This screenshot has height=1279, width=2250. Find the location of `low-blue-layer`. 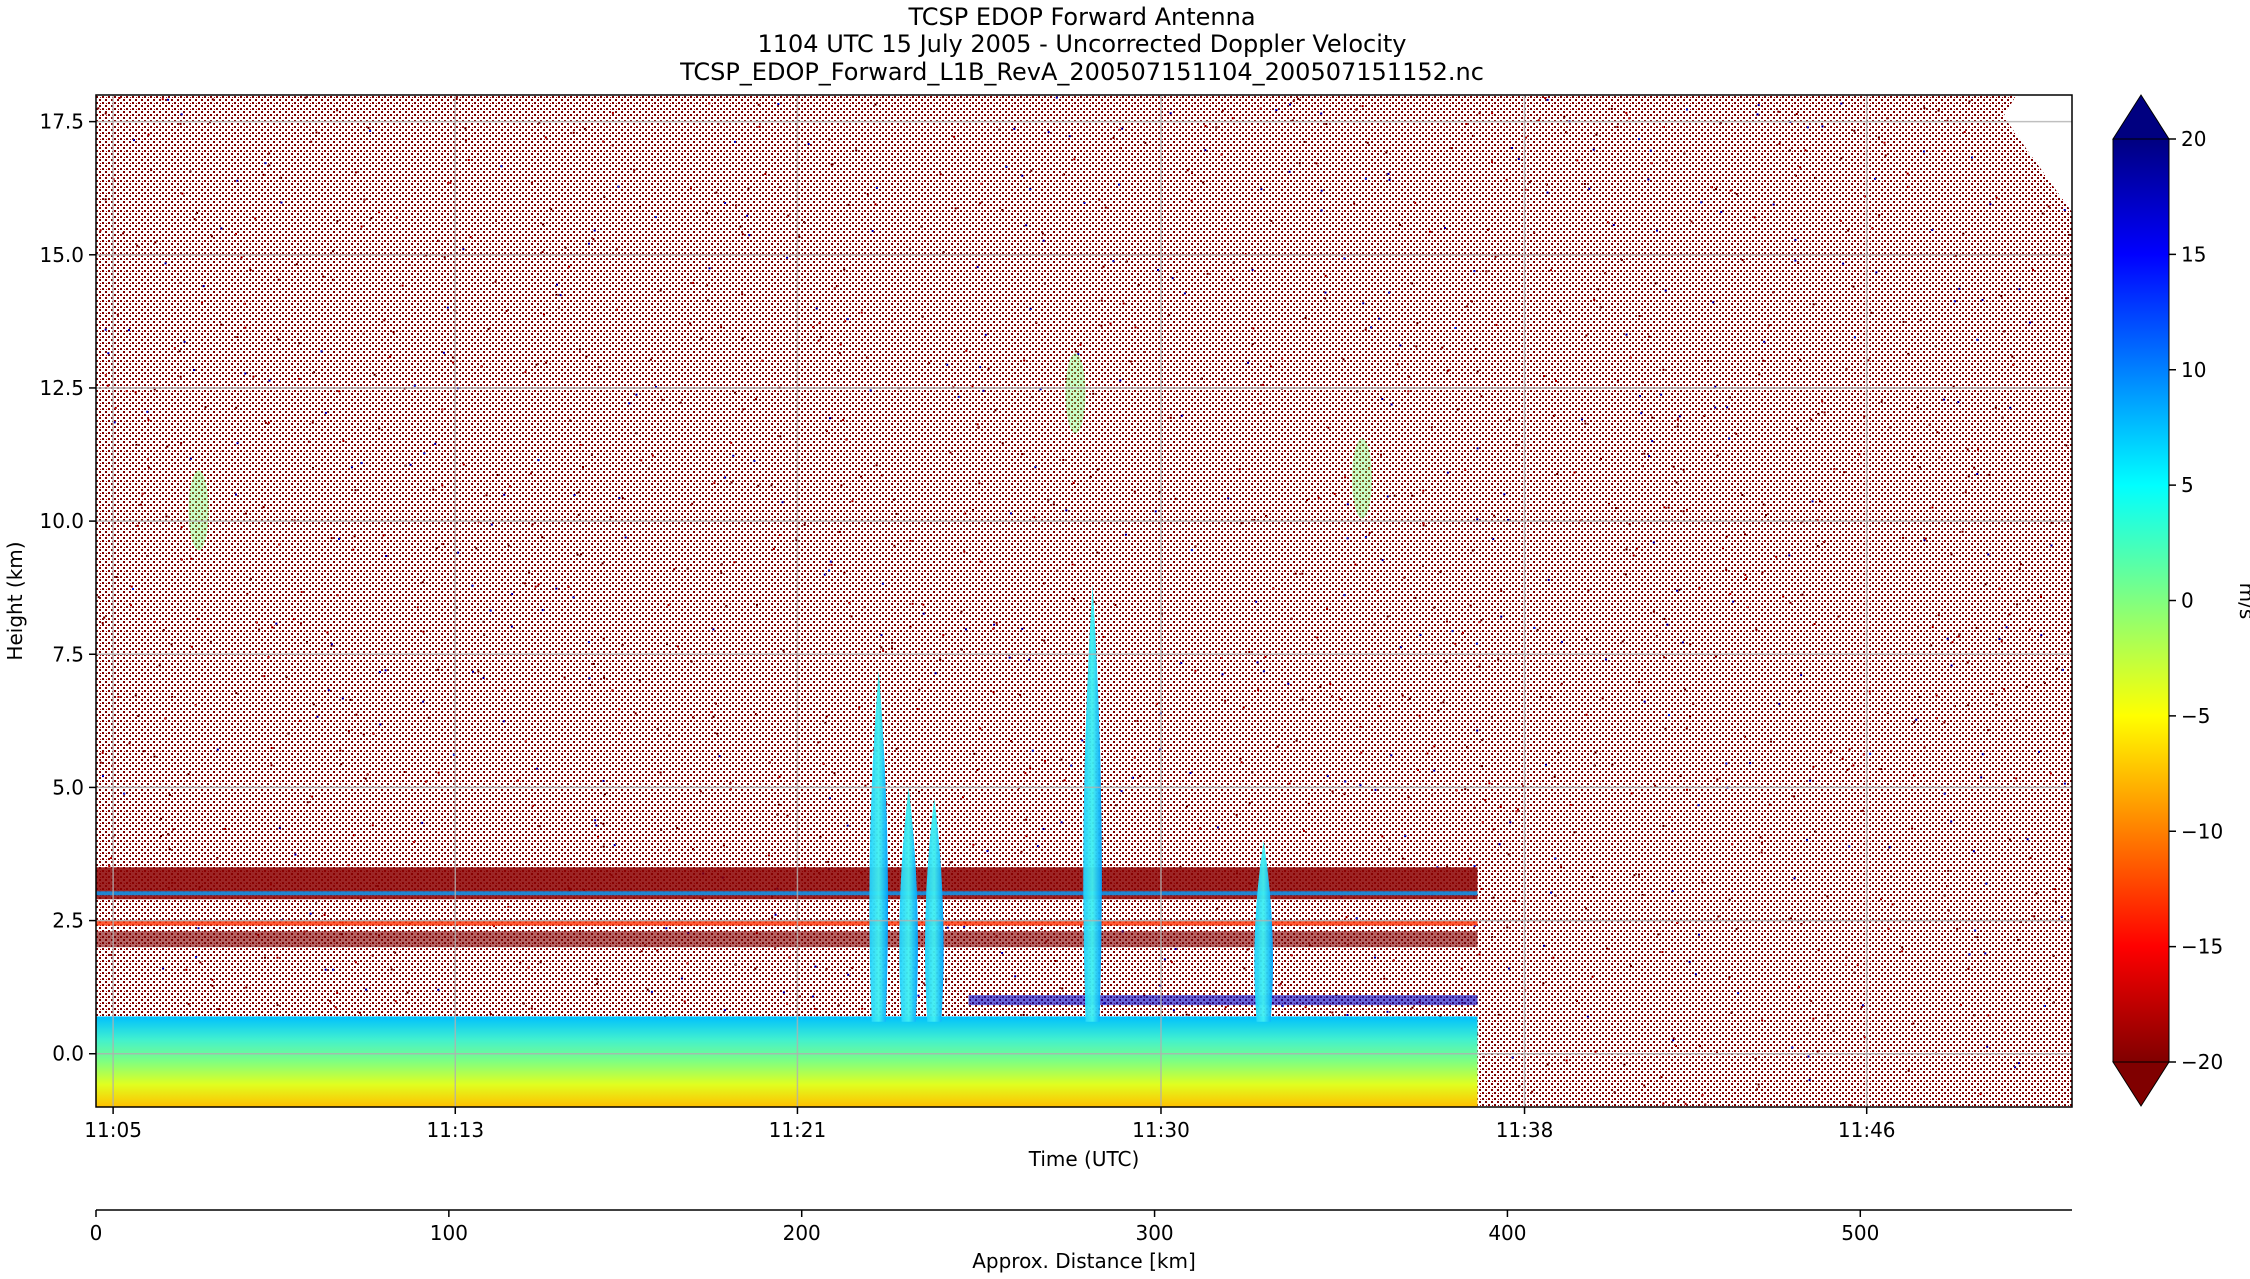

low-blue-layer is located at coordinates (1223, 1000).